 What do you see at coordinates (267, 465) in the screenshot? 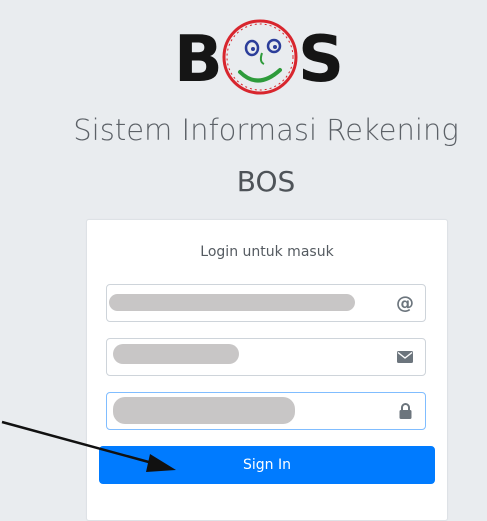
I see `sign-in-button: Sign In` at bounding box center [267, 465].